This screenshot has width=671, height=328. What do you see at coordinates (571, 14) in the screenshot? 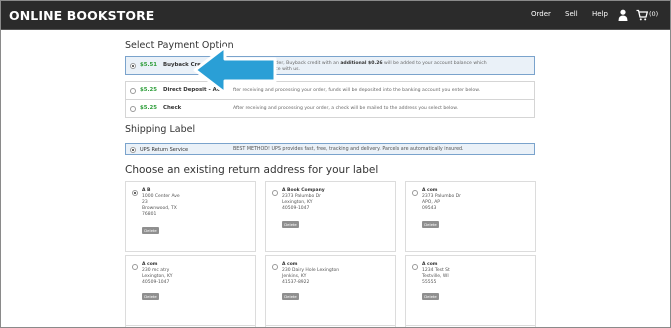
I see `nav-sell-link: Sell` at bounding box center [571, 14].